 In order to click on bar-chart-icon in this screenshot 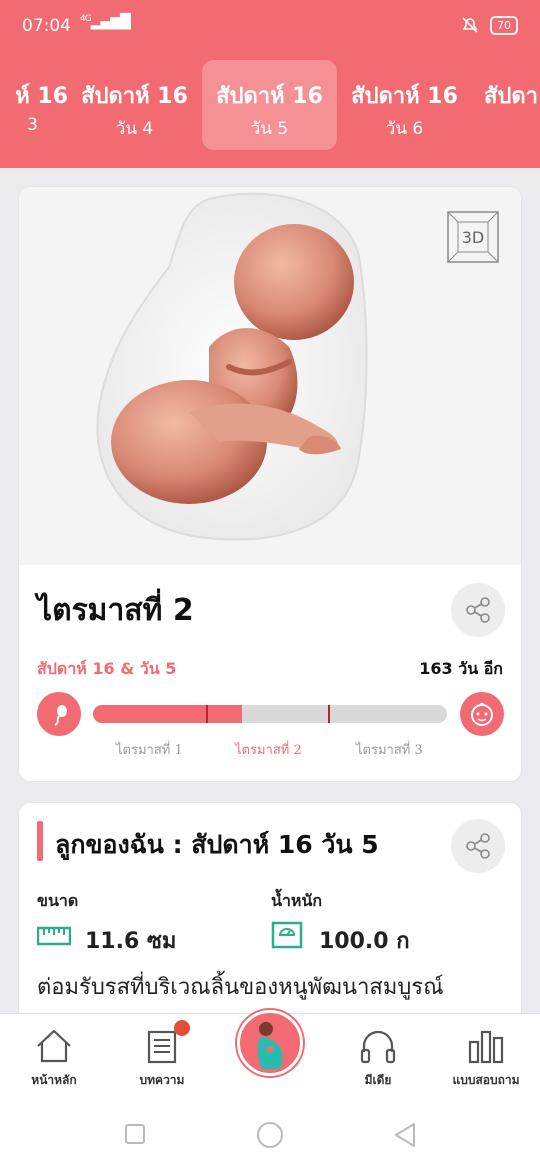, I will do `click(486, 1047)`.